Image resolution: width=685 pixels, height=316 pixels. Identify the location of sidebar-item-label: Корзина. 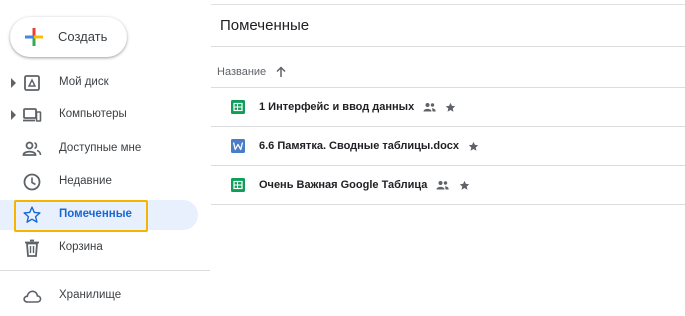
(81, 247).